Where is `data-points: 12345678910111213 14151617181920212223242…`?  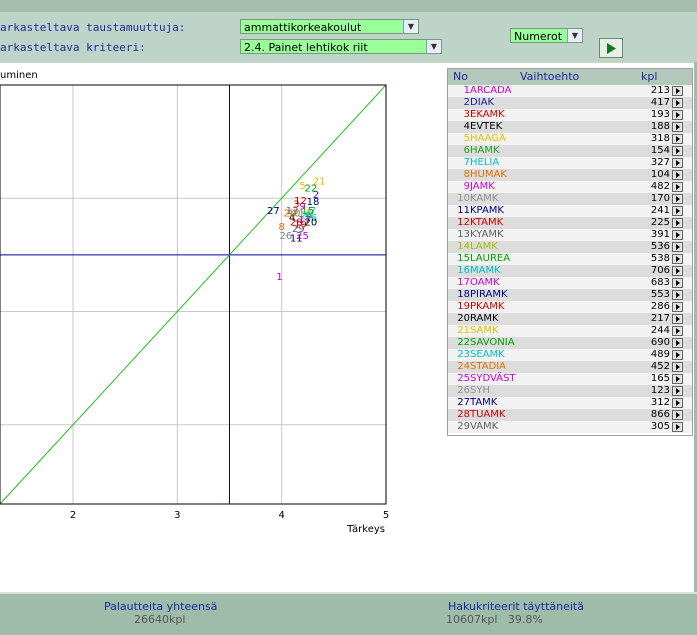 data-points: 12345678910111213 14151617181920212223242… is located at coordinates (296, 230).